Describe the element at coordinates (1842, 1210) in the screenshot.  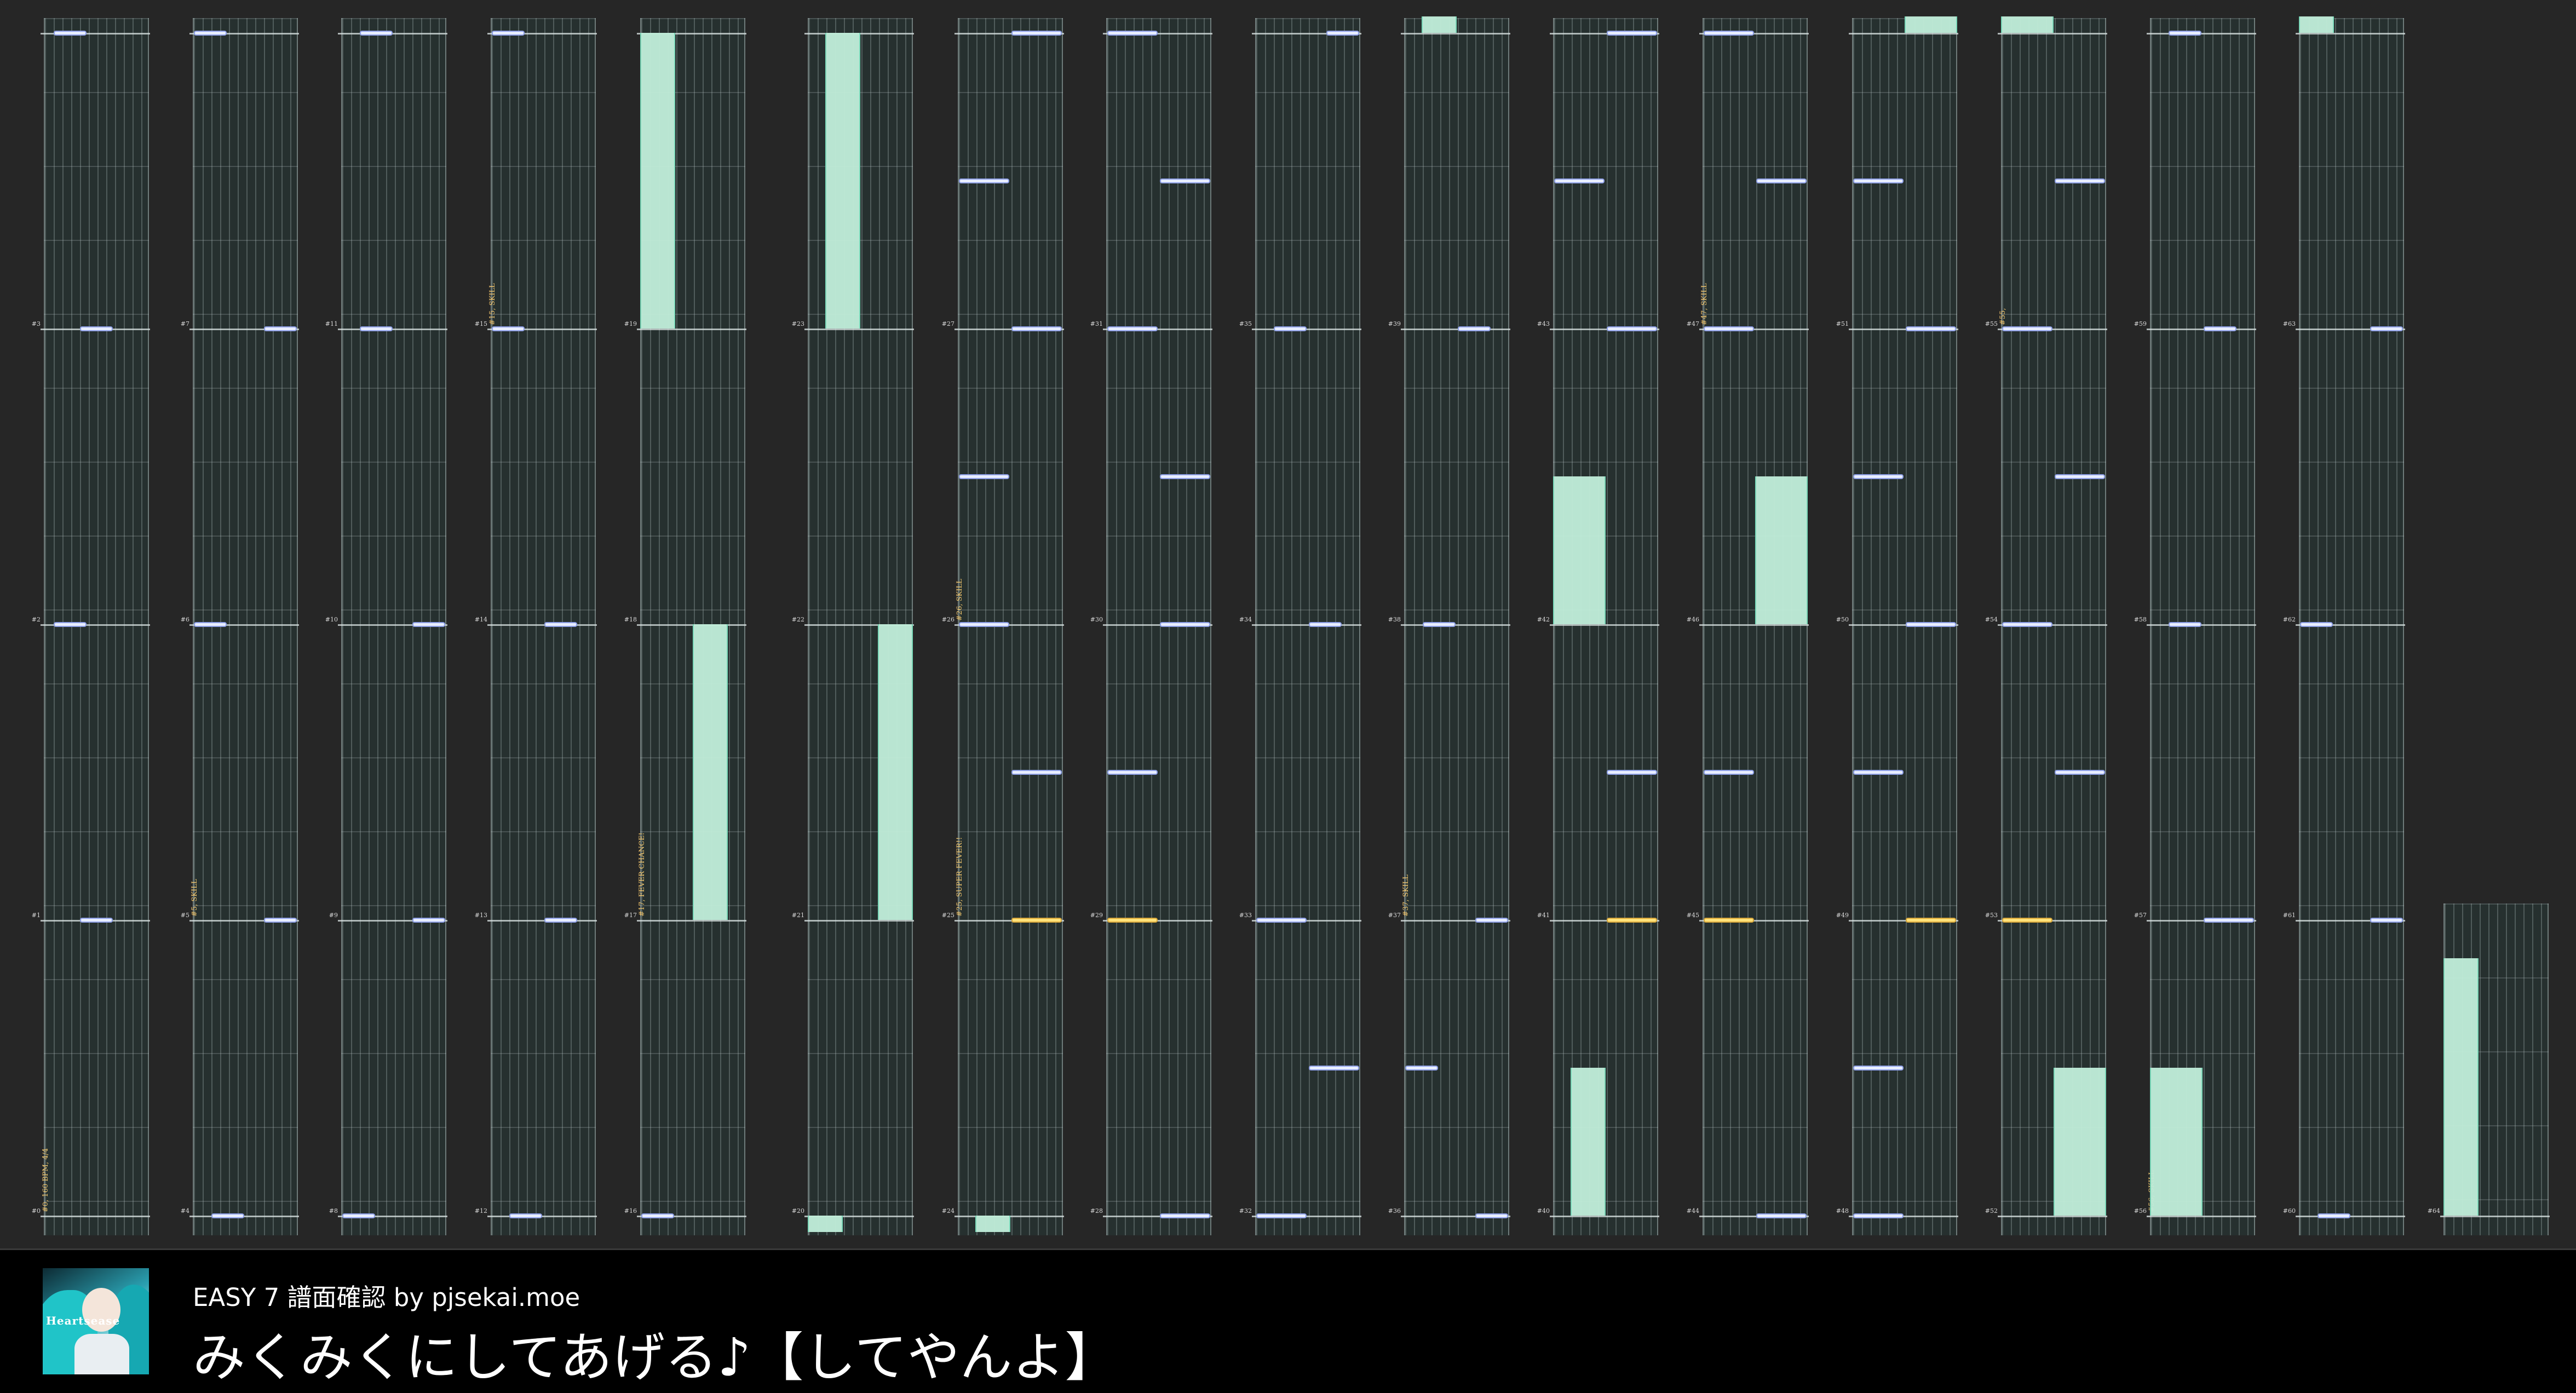
I see `measure-number: #48` at that location.